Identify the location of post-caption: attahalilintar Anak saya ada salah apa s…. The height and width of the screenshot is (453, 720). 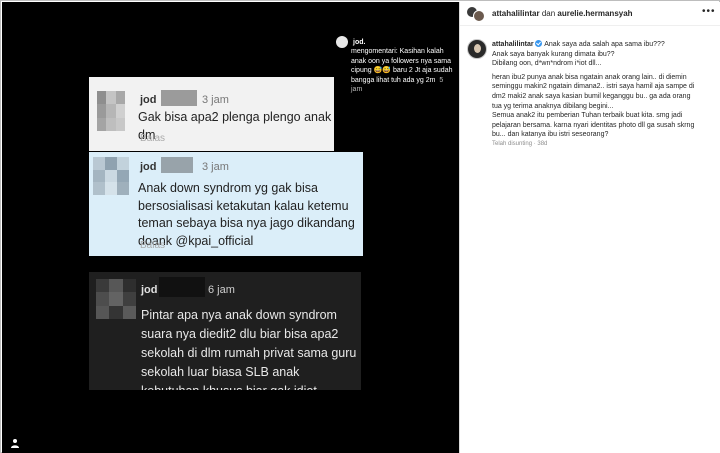
(603, 90).